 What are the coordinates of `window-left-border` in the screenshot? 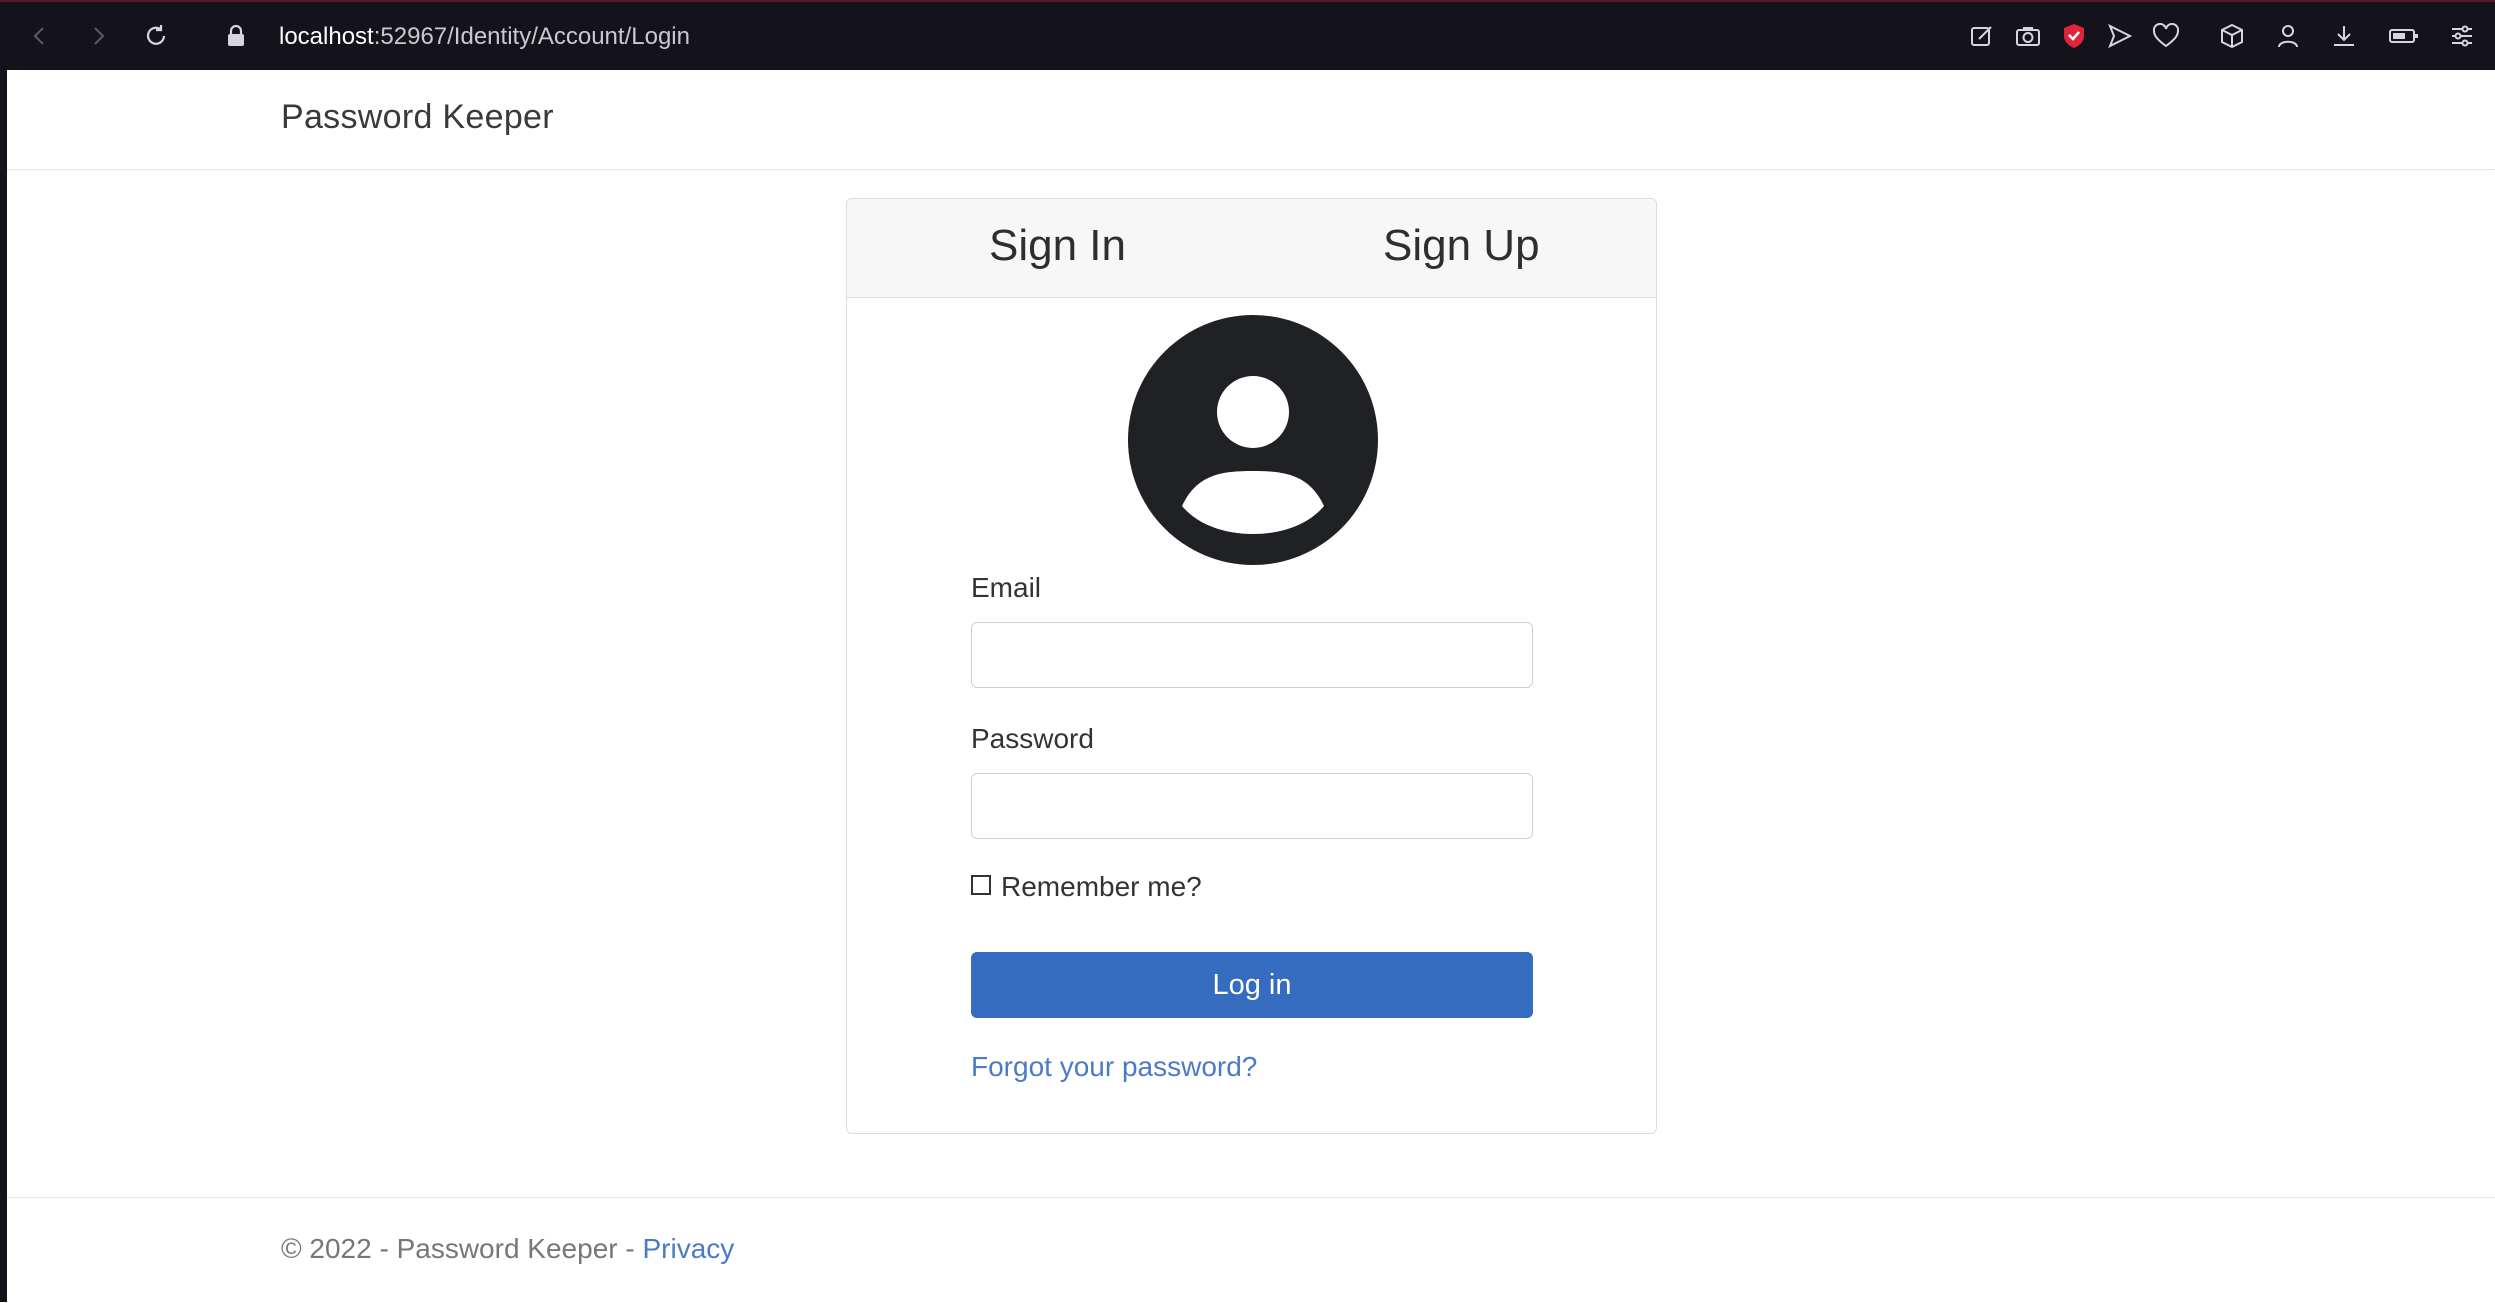 It's located at (3, 651).